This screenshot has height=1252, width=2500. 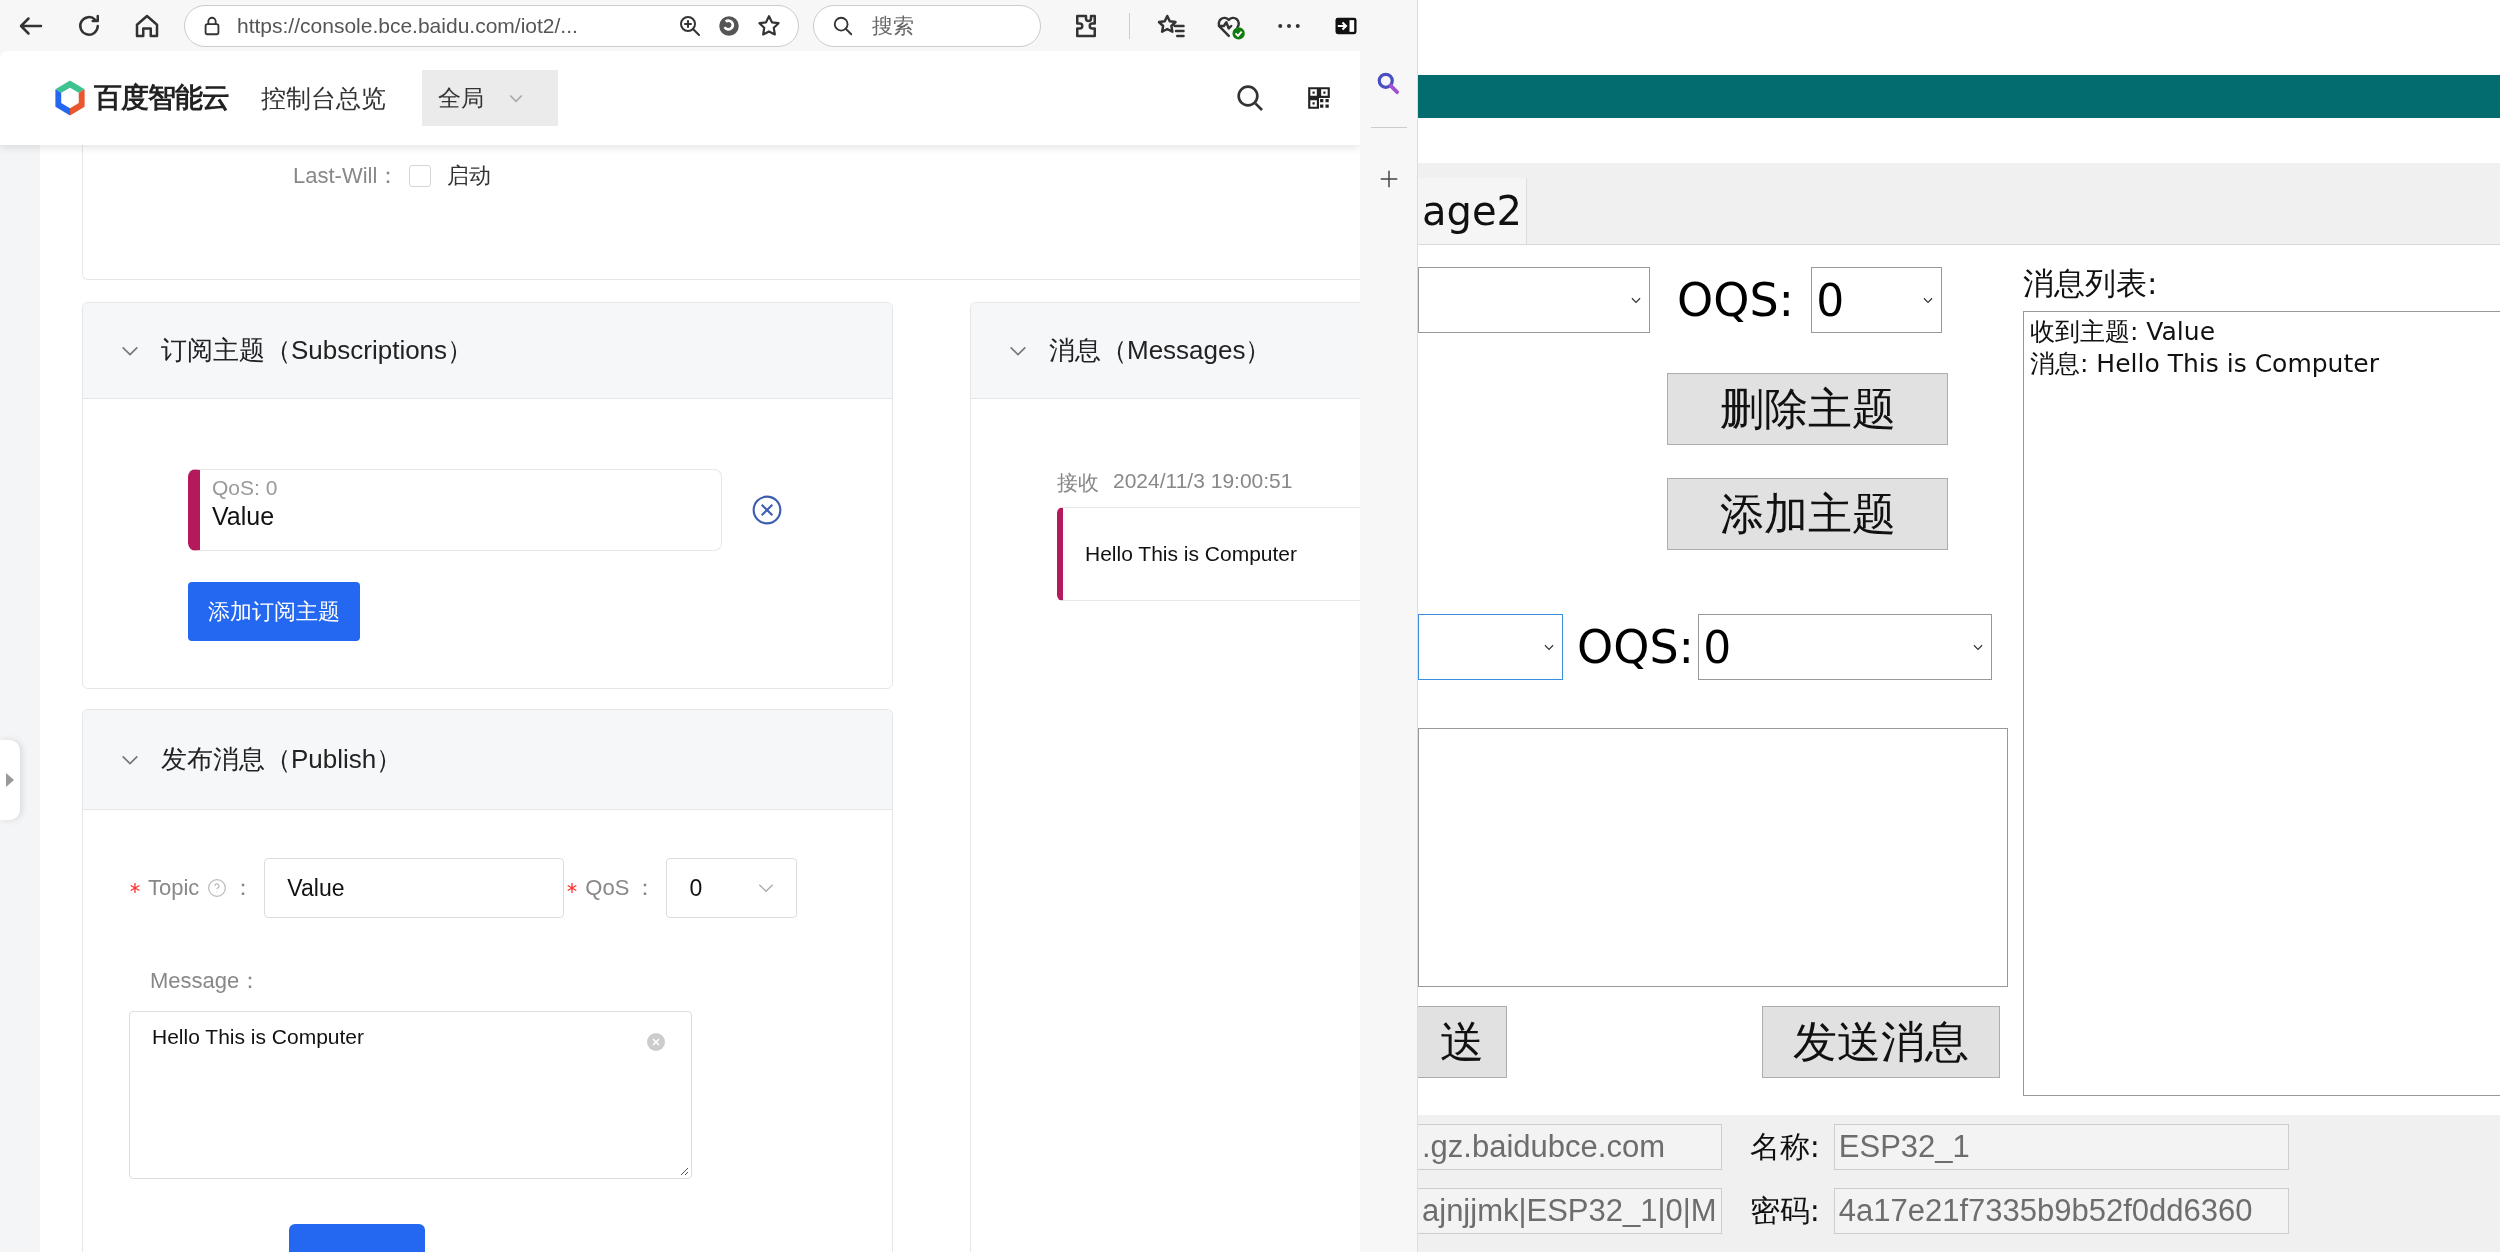 I want to click on remove-icon, so click(x=767, y=510).